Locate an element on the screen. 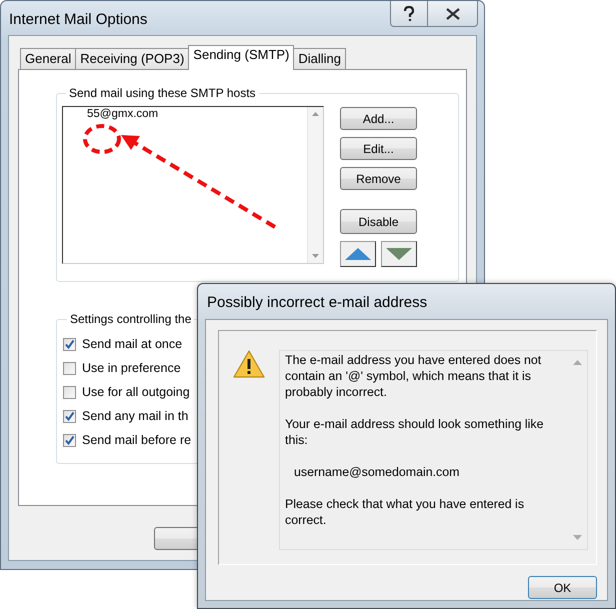 The width and height of the screenshot is (616, 609). checkbox-label: Use in preference is located at coordinates (131, 368).